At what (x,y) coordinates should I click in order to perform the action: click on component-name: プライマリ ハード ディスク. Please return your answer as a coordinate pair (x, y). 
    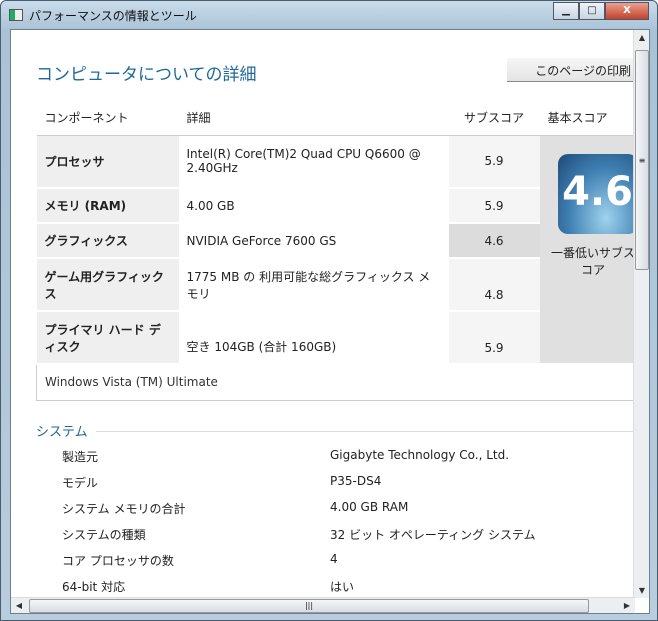
    Looking at the image, I should click on (107, 338).